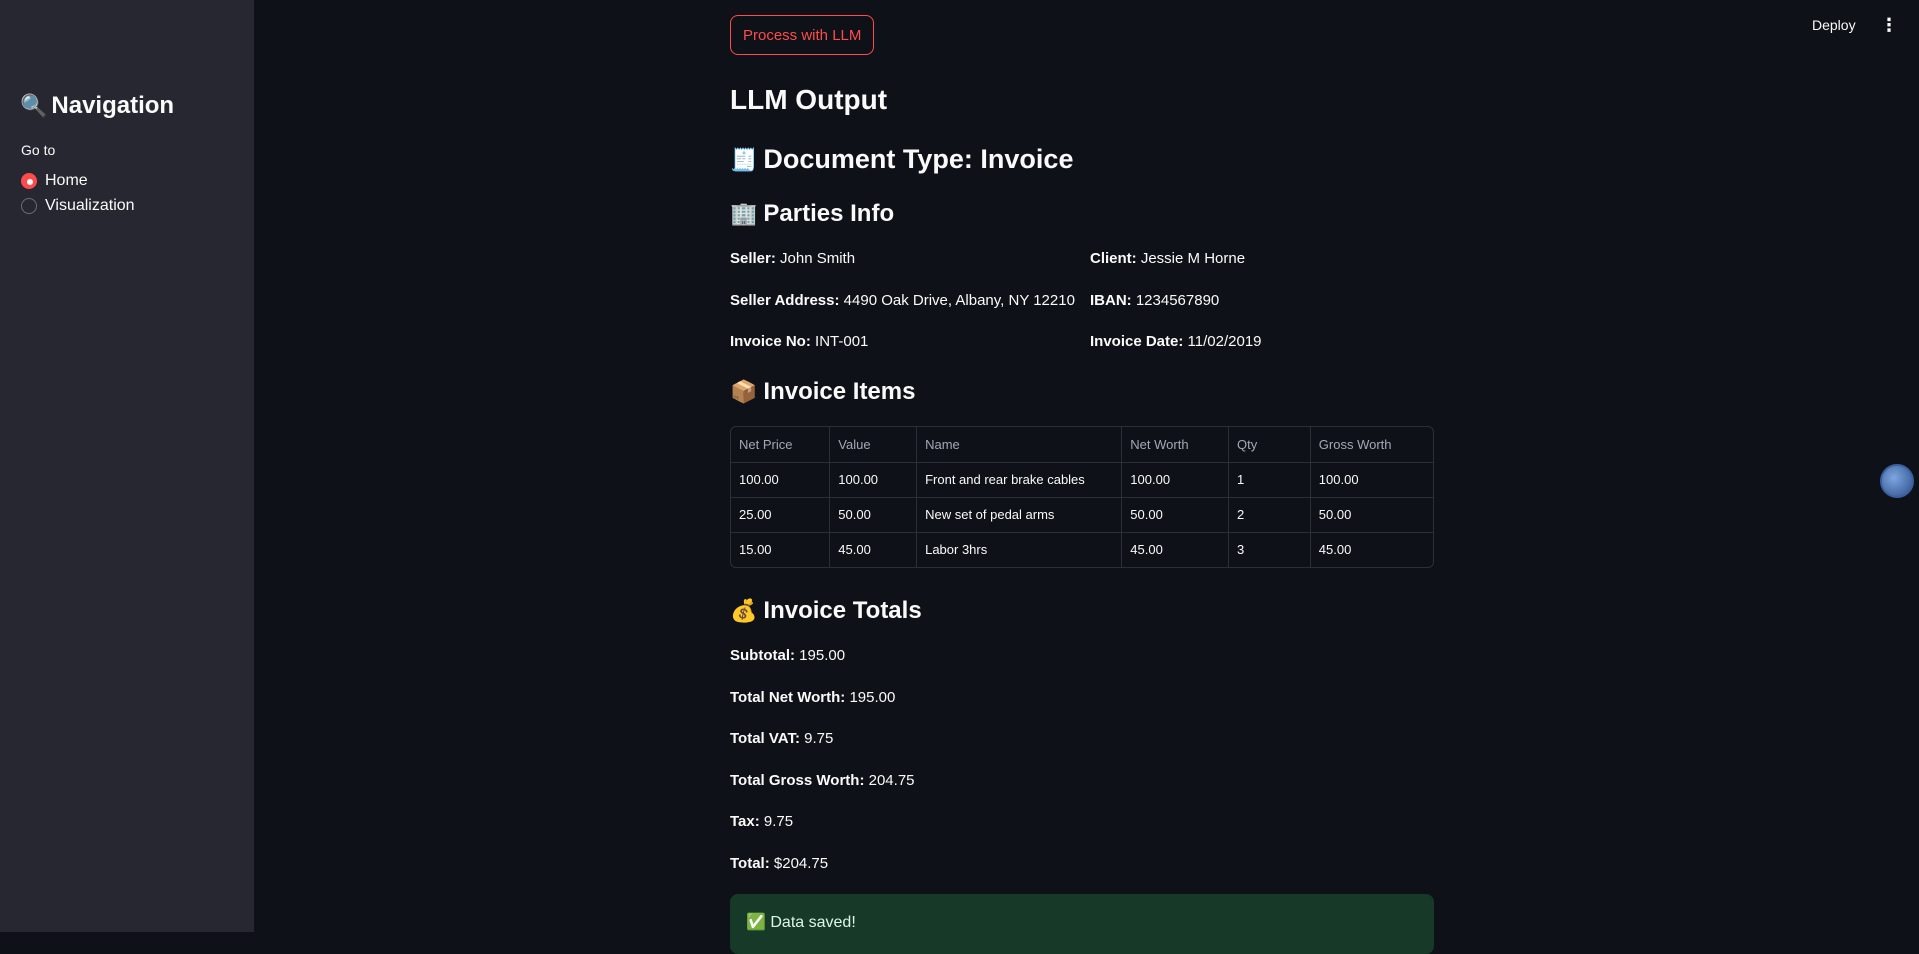  Describe the element at coordinates (34, 105) in the screenshot. I see `magnifier-icon: 🔍` at that location.